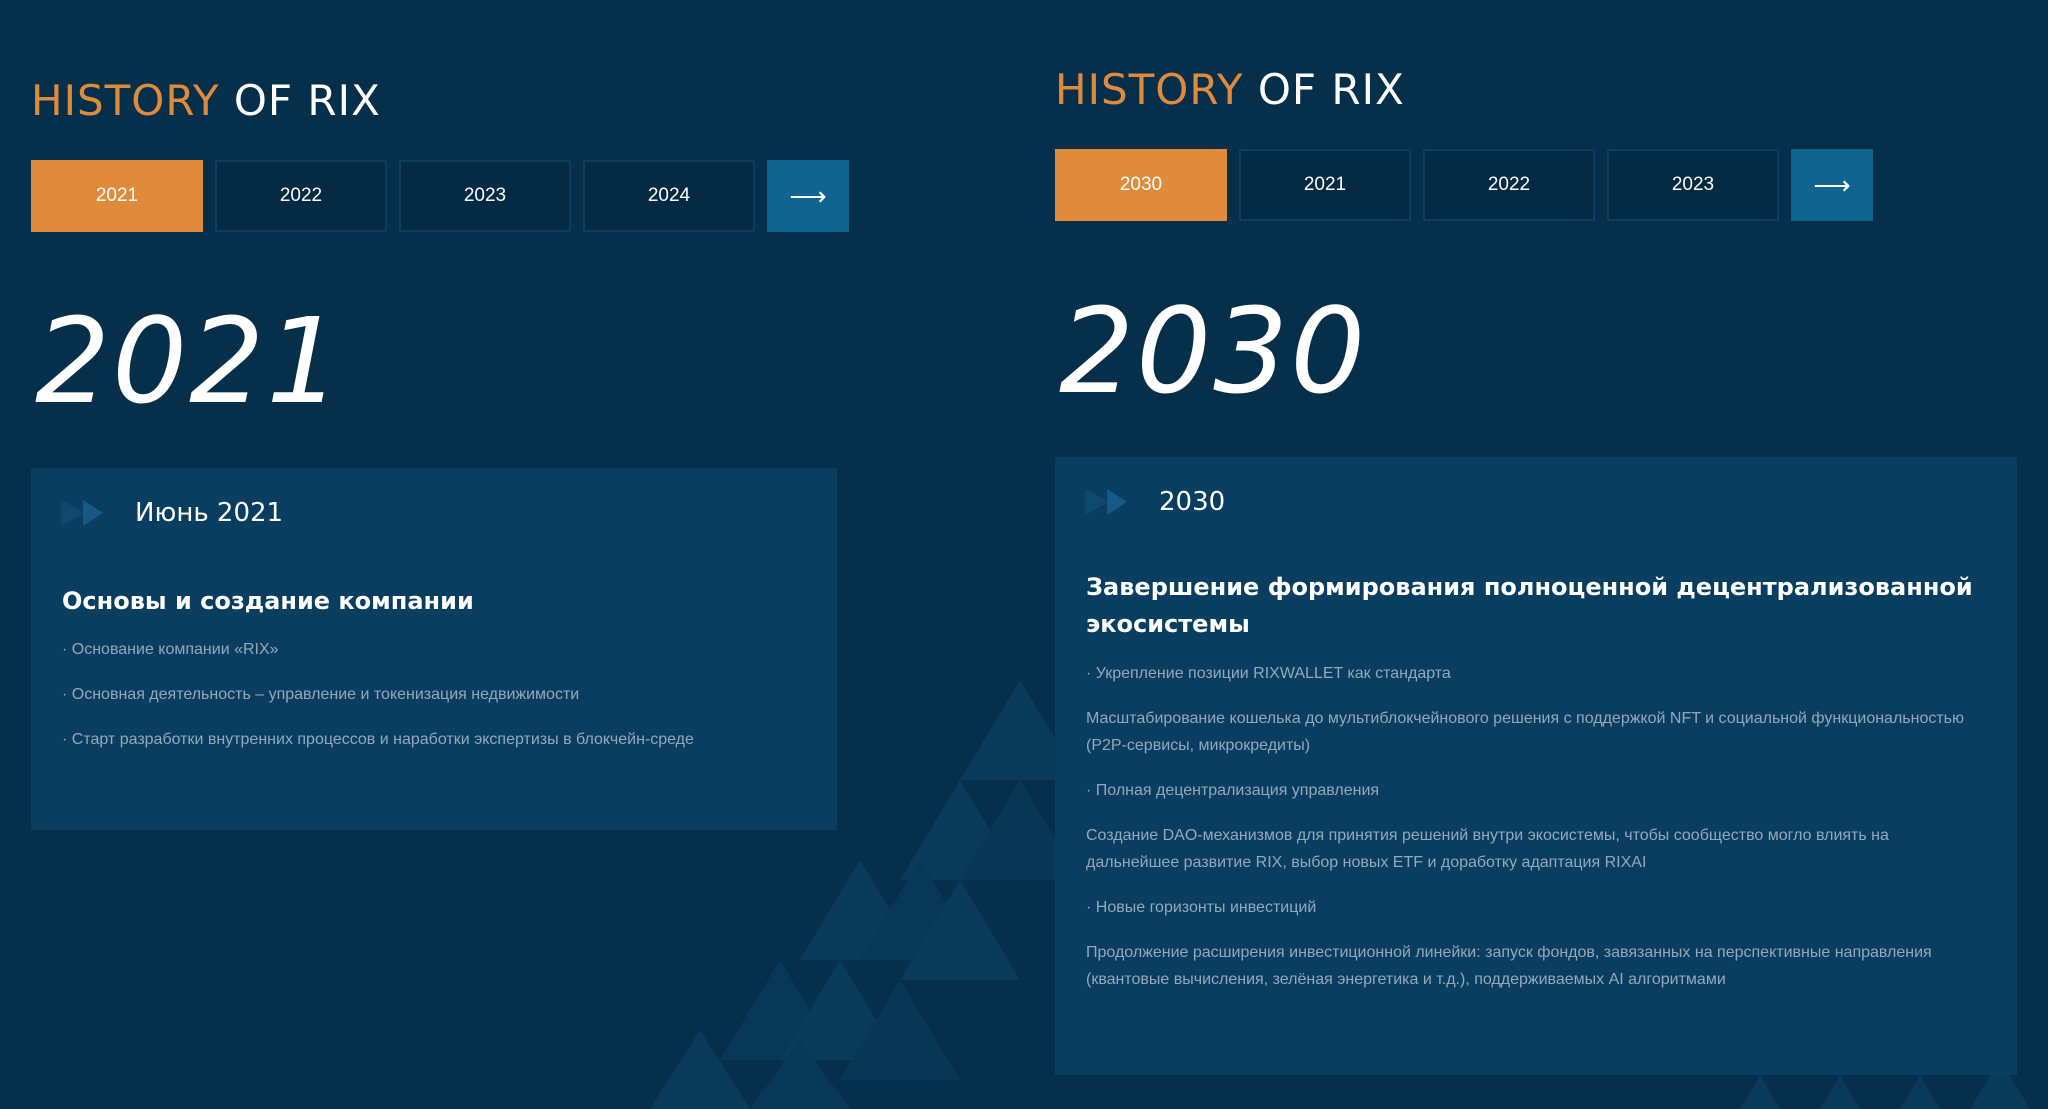 This screenshot has width=2048, height=1109. I want to click on card-title: Основы и создание компании, so click(268, 601).